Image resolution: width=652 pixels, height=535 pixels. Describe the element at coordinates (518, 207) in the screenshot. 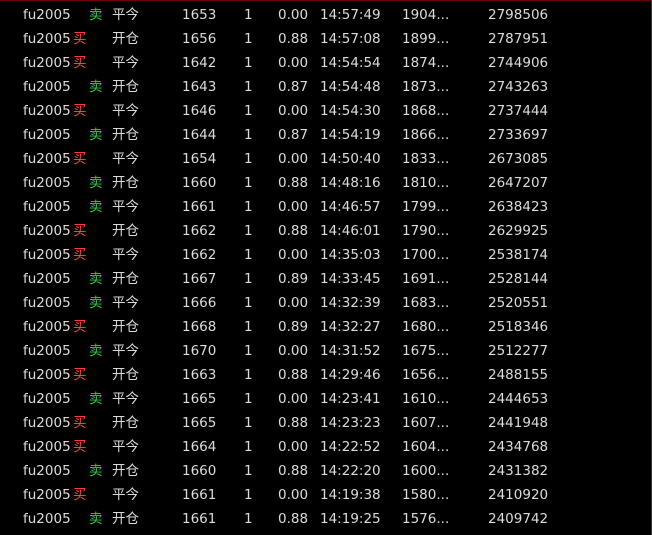

I see `trade-id: 2638423` at that location.